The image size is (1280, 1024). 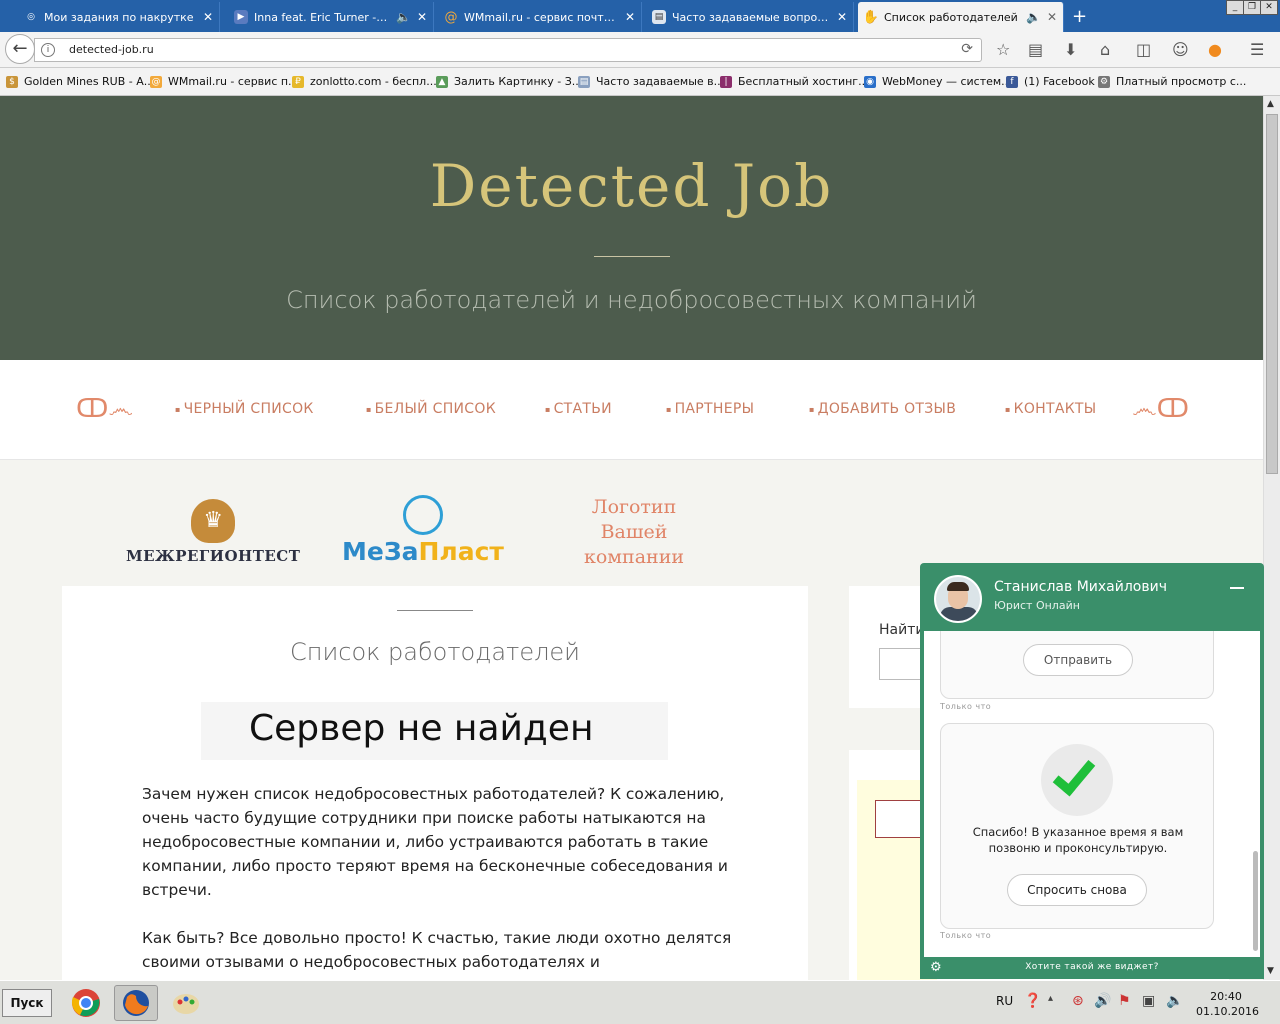 I want to click on clock-time: 20:40, so click(x=1226, y=996).